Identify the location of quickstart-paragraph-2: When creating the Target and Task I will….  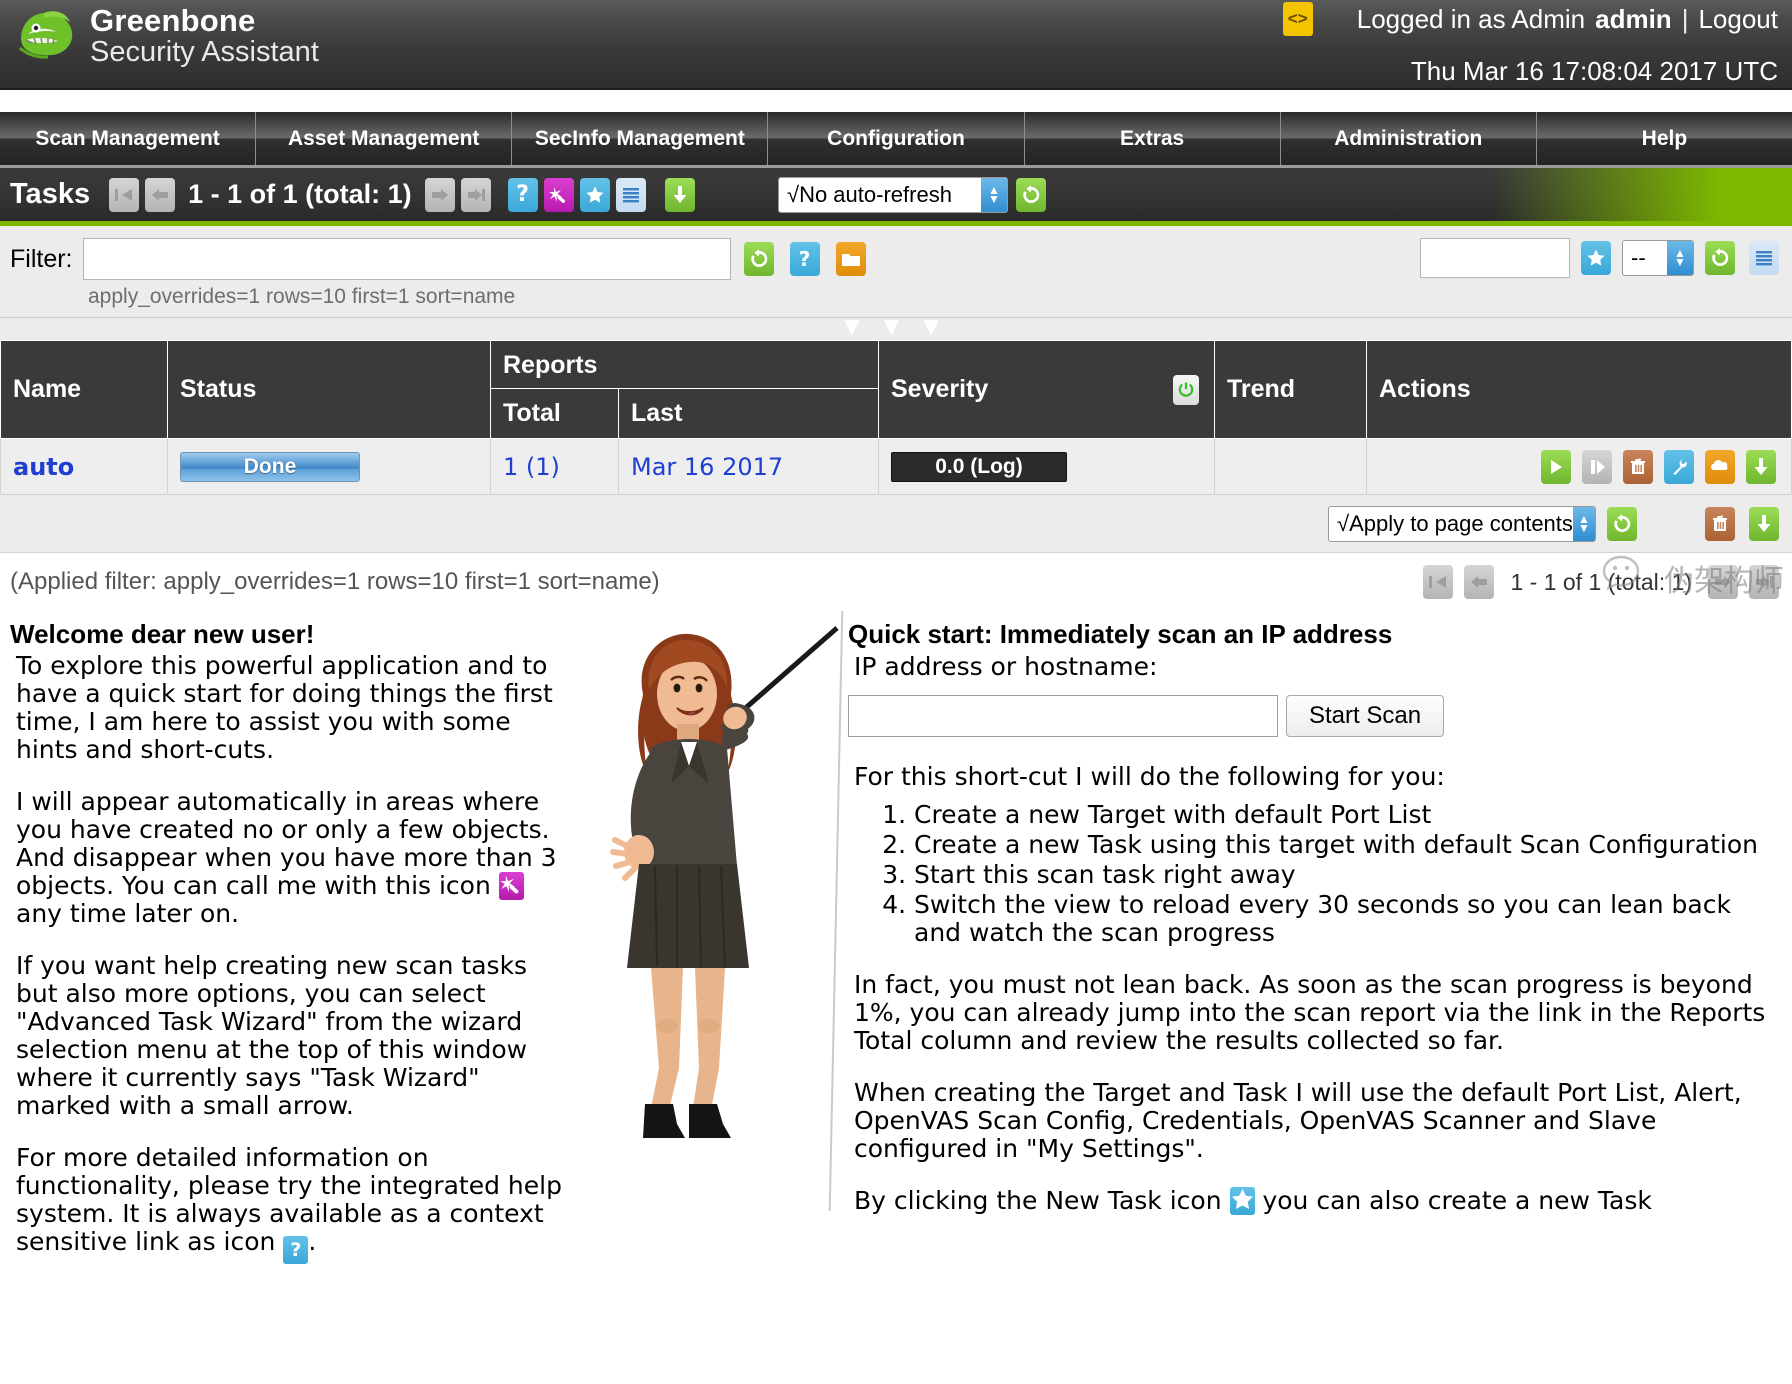
(1298, 1120).